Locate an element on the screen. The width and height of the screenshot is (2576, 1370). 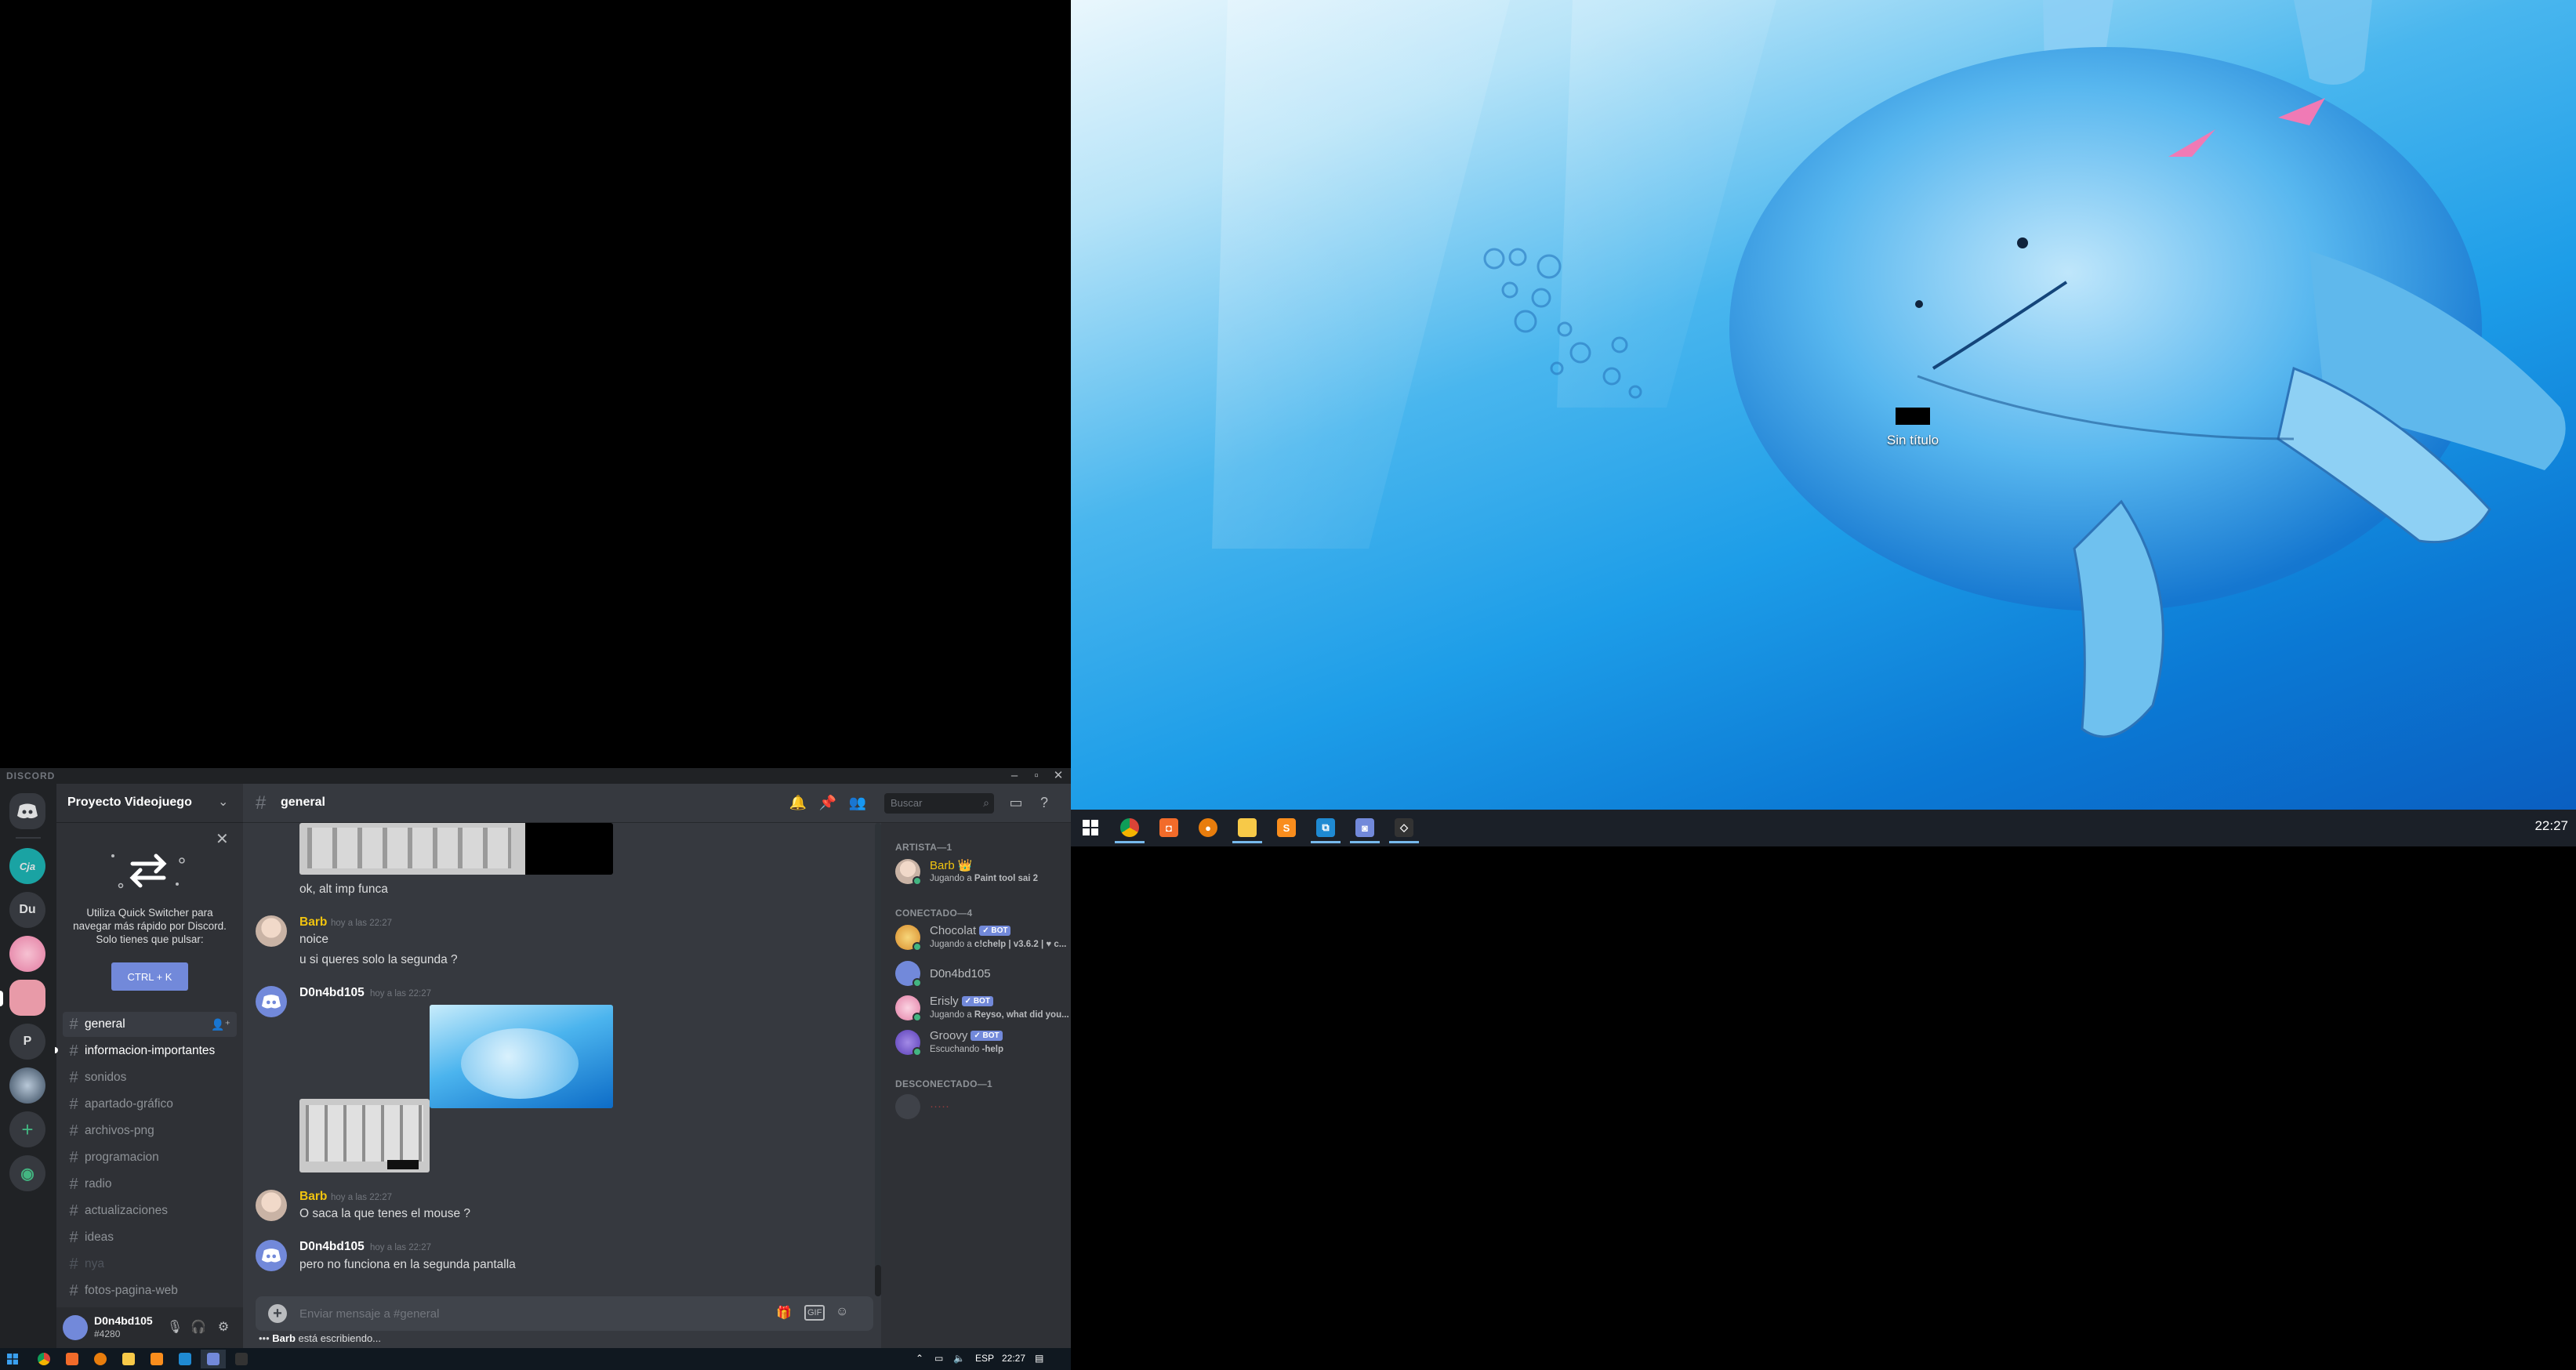
quick-switcher-button: CTRL + K is located at coordinates (149, 976).